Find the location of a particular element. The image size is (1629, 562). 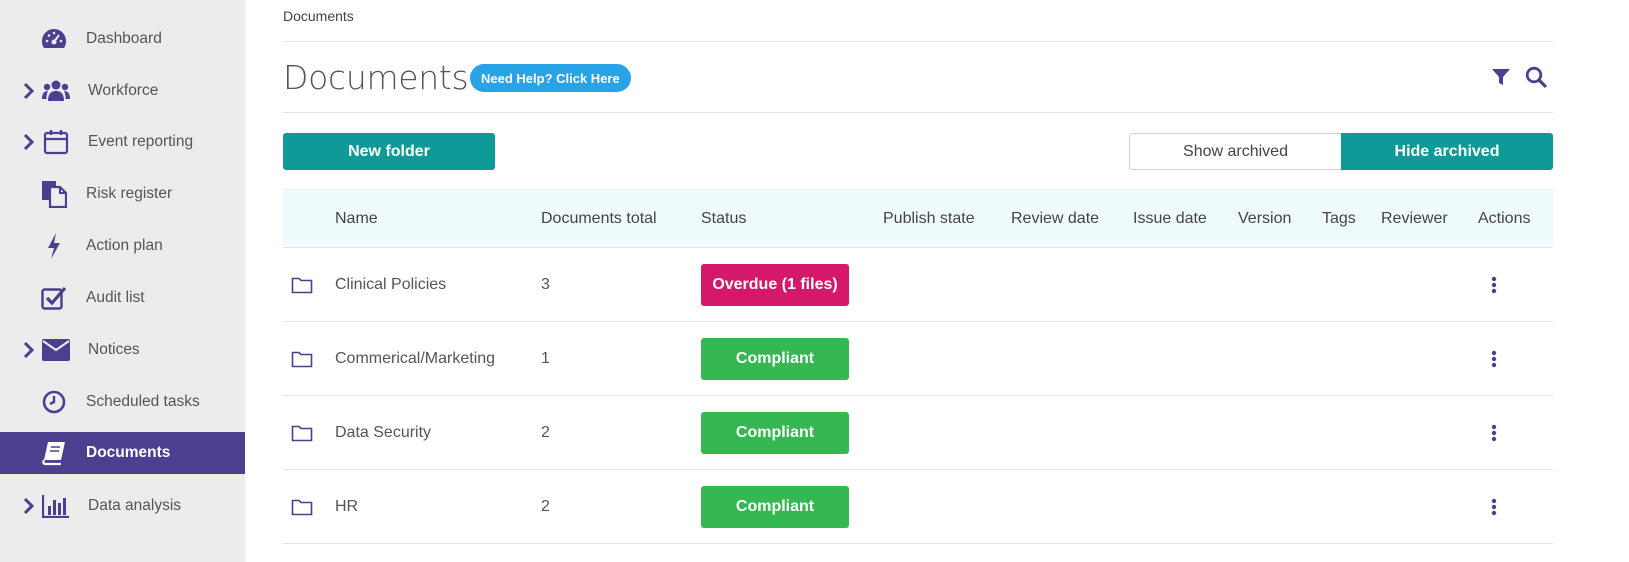

sidebar-item-label: Event reporting is located at coordinates (141, 141).